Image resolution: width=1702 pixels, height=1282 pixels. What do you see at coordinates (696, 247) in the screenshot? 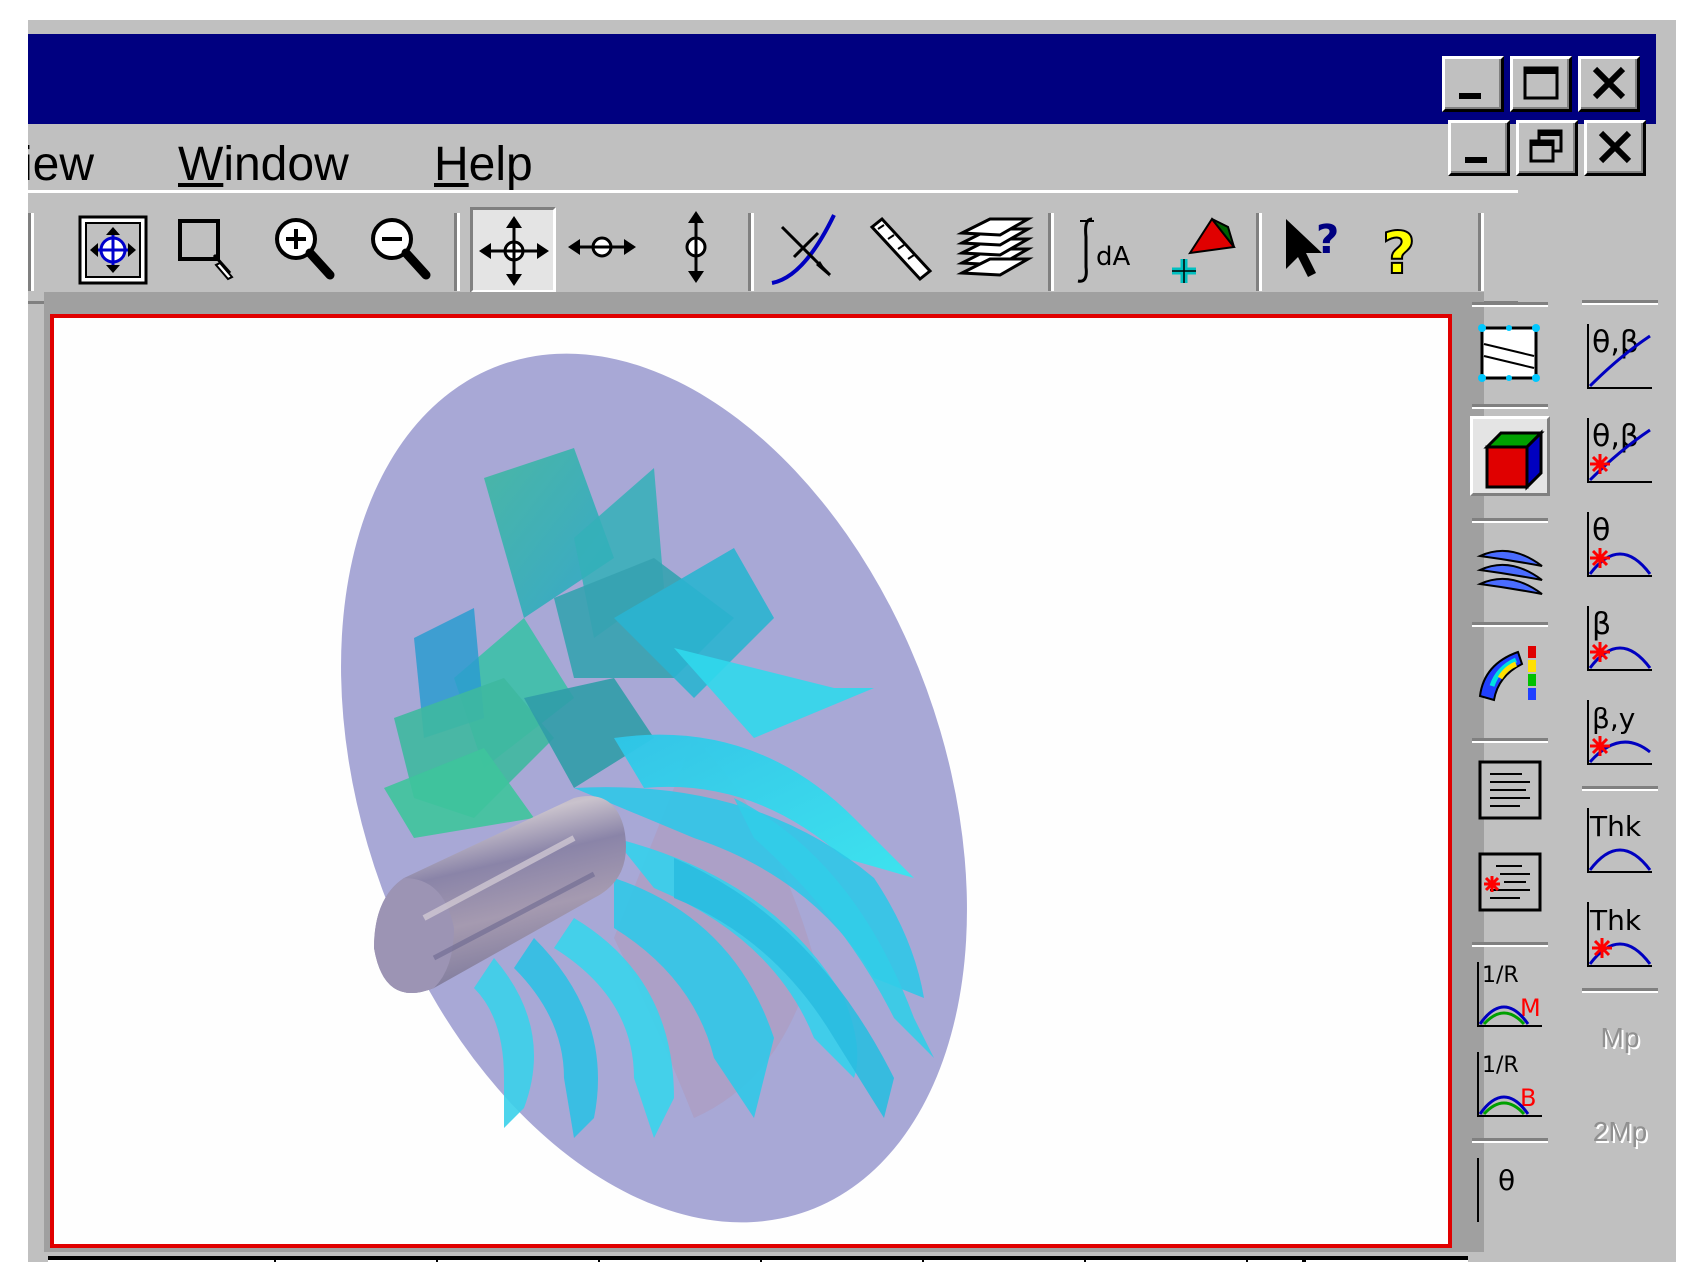
I see `pan-vertical-icon` at bounding box center [696, 247].